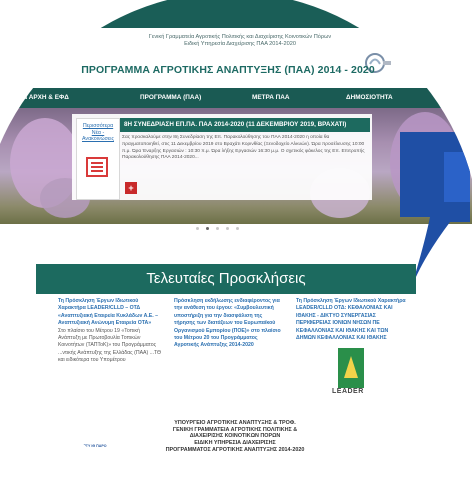 This screenshot has width=472, height=491. Describe the element at coordinates (351, 368) in the screenshot. I see `leader-logo-icon` at that location.